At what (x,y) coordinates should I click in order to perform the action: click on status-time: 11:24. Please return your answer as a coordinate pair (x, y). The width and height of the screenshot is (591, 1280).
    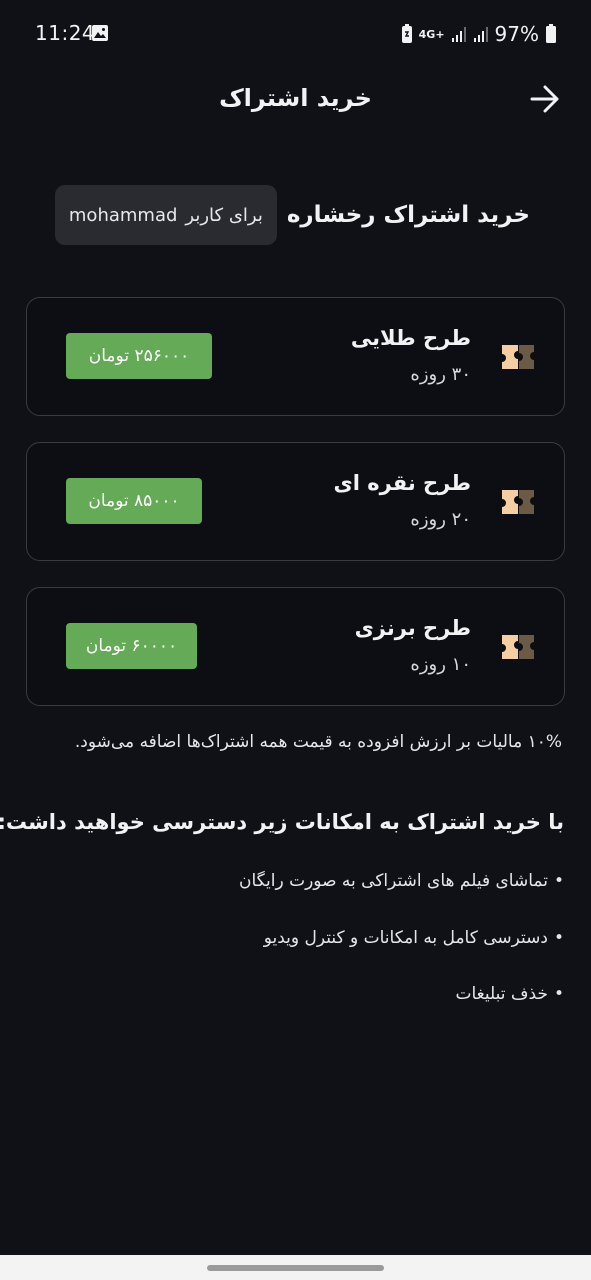
    Looking at the image, I should click on (65, 33).